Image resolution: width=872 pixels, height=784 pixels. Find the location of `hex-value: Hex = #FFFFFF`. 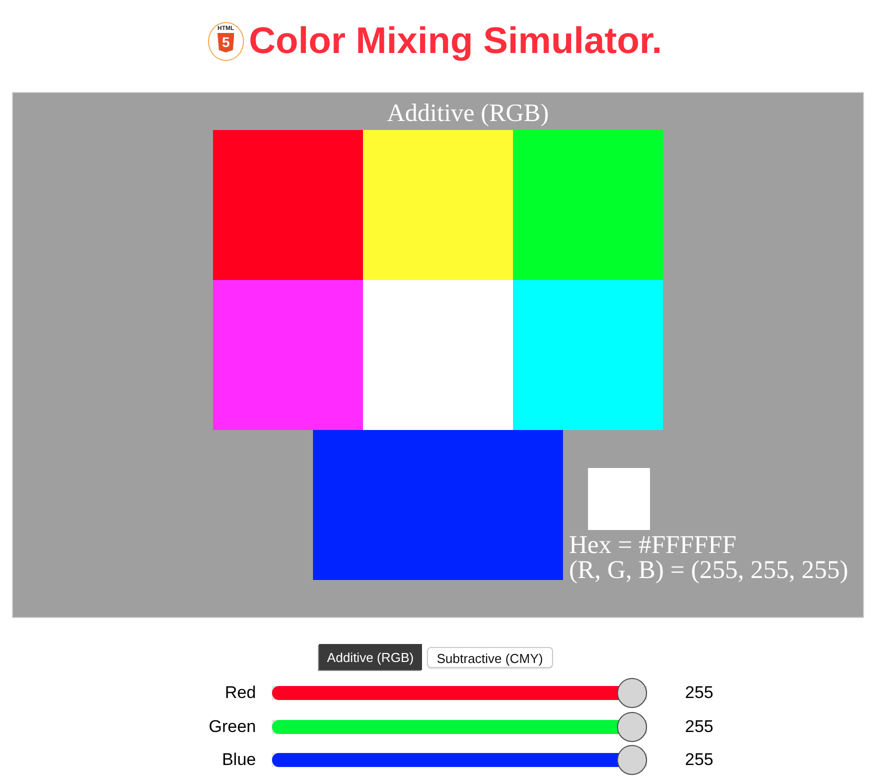

hex-value: Hex = #FFFFFF is located at coordinates (652, 544).